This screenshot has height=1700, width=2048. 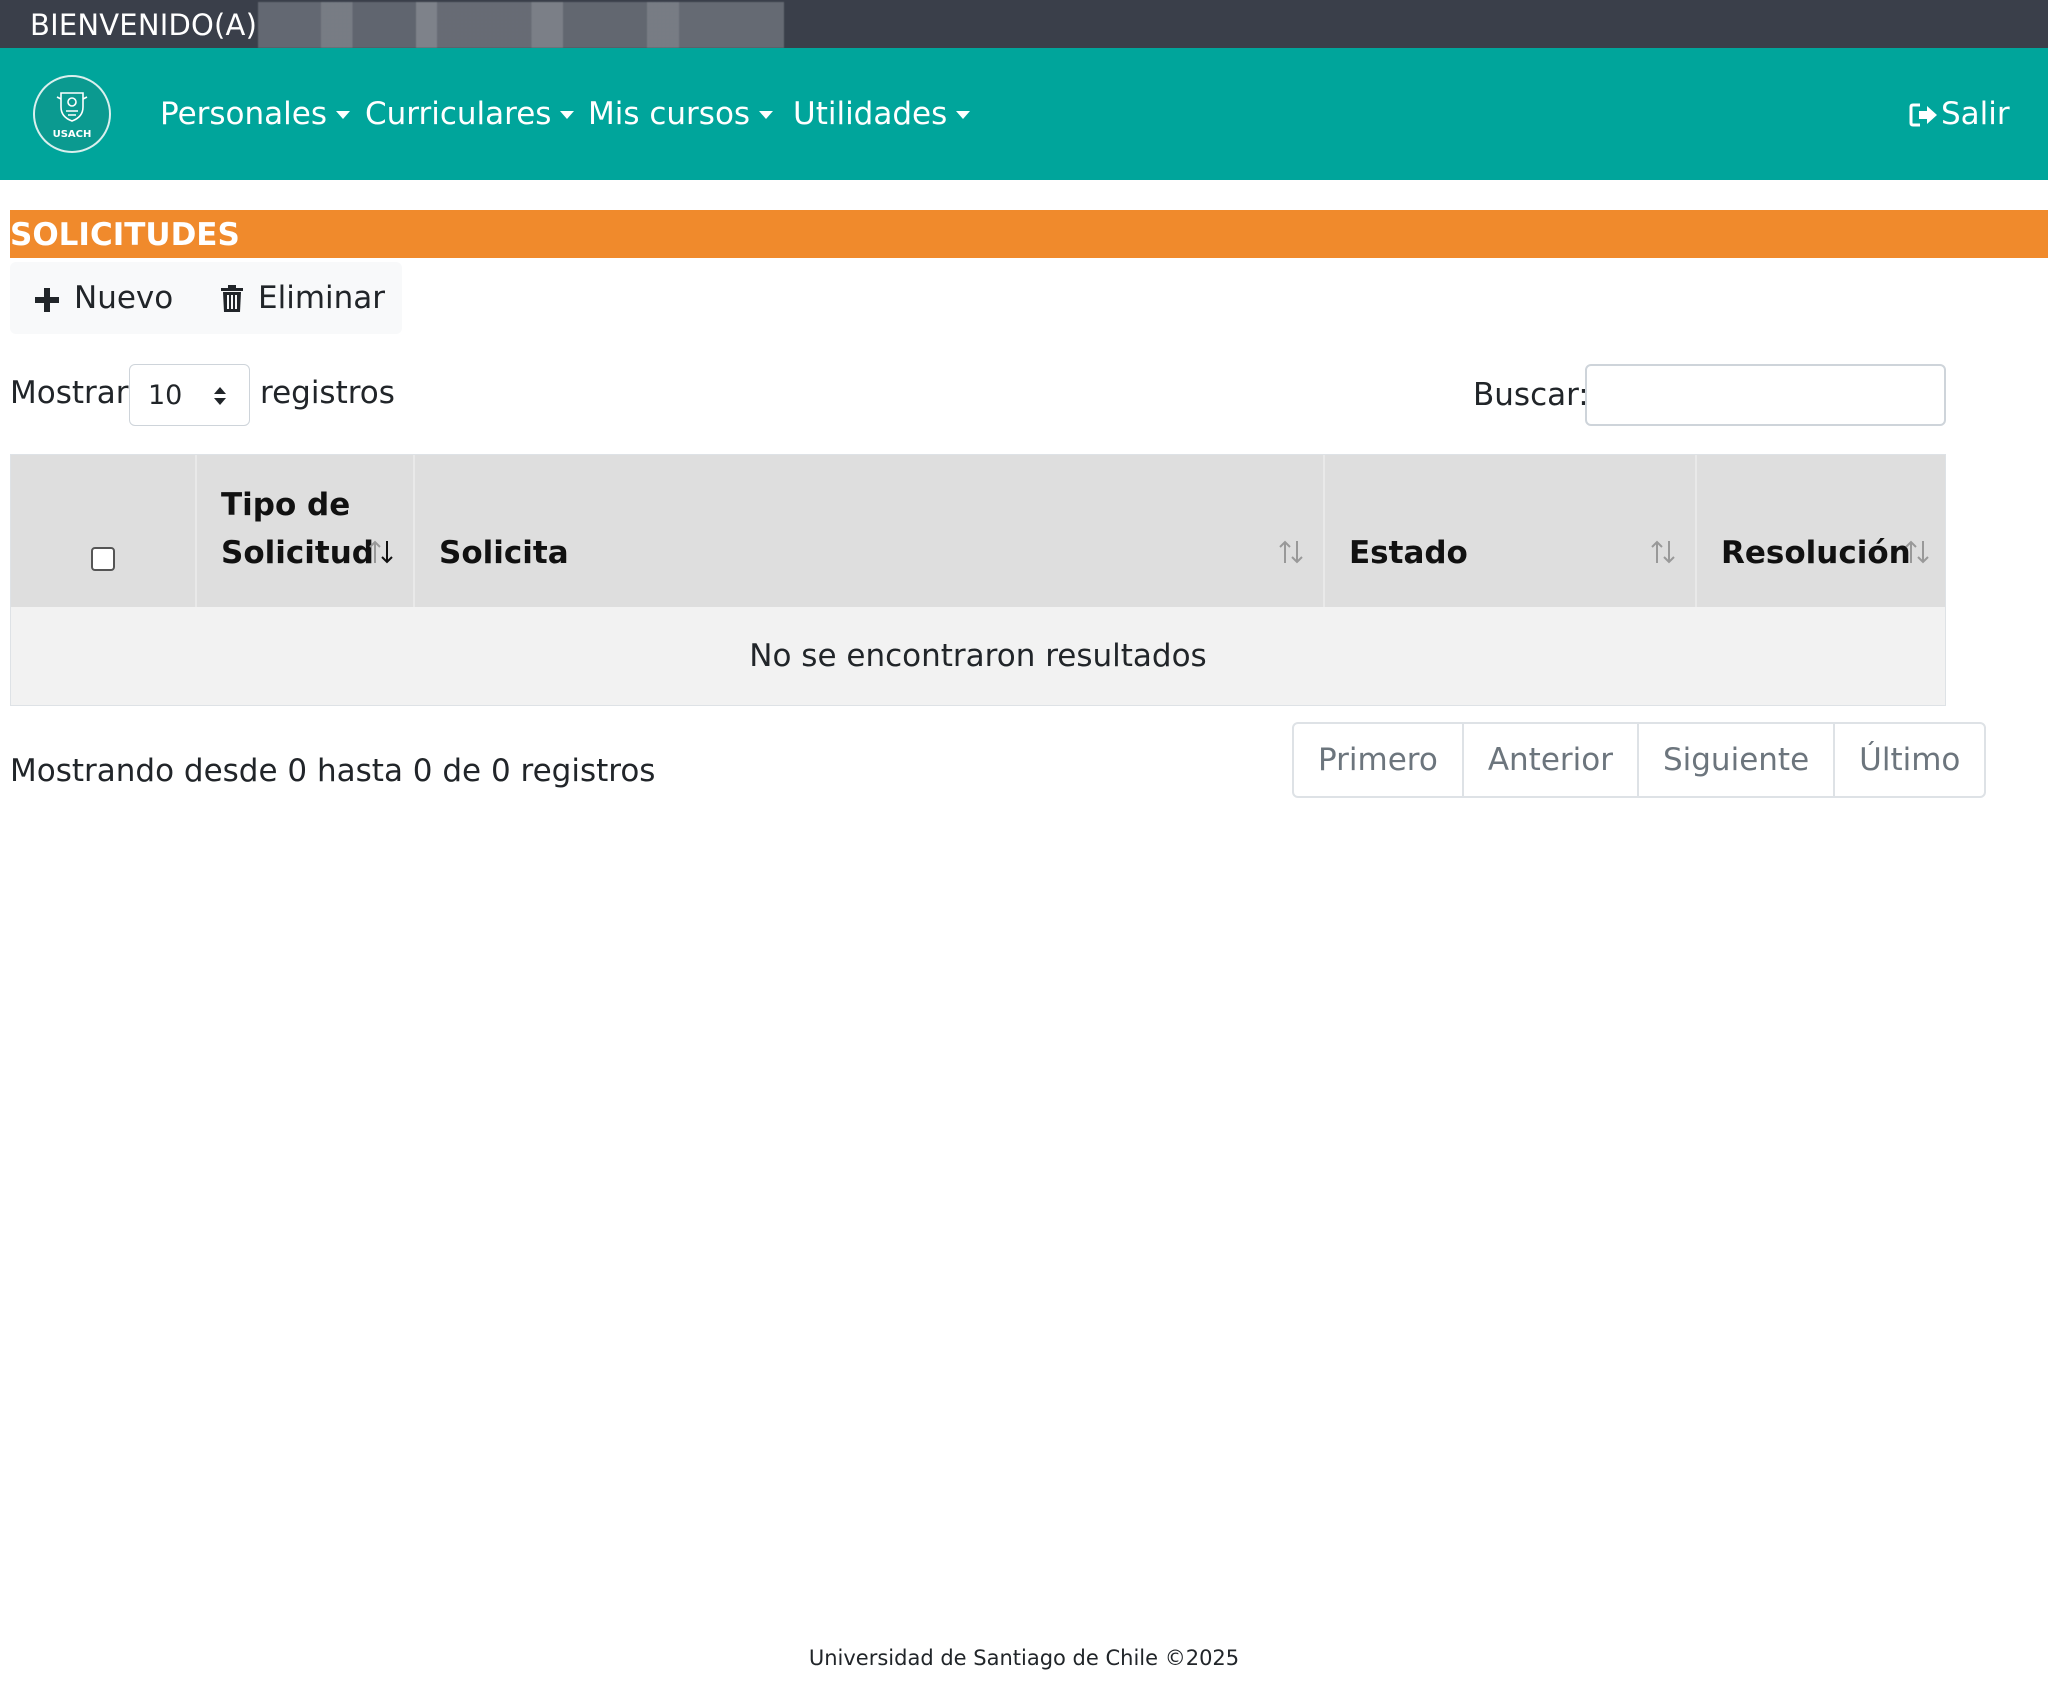 What do you see at coordinates (322, 298) in the screenshot?
I see `delete-button-label: Eliminar` at bounding box center [322, 298].